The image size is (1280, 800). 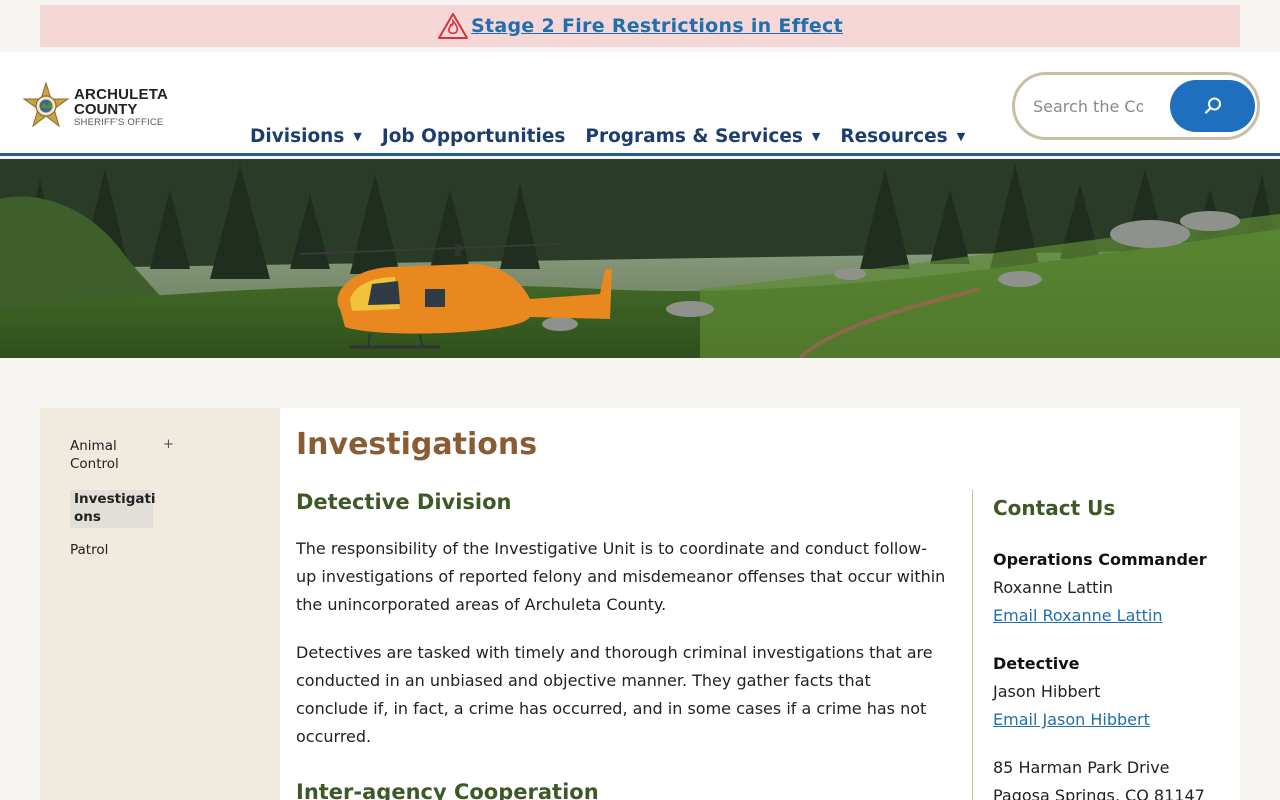 What do you see at coordinates (657, 26) in the screenshot?
I see `fire-restriction-link: Stage 2 Fire Restrictions in Effect` at bounding box center [657, 26].